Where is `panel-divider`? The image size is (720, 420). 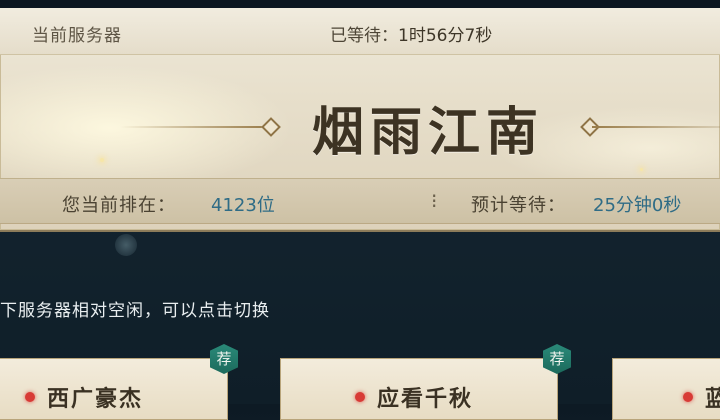
panel-divider is located at coordinates (360, 231).